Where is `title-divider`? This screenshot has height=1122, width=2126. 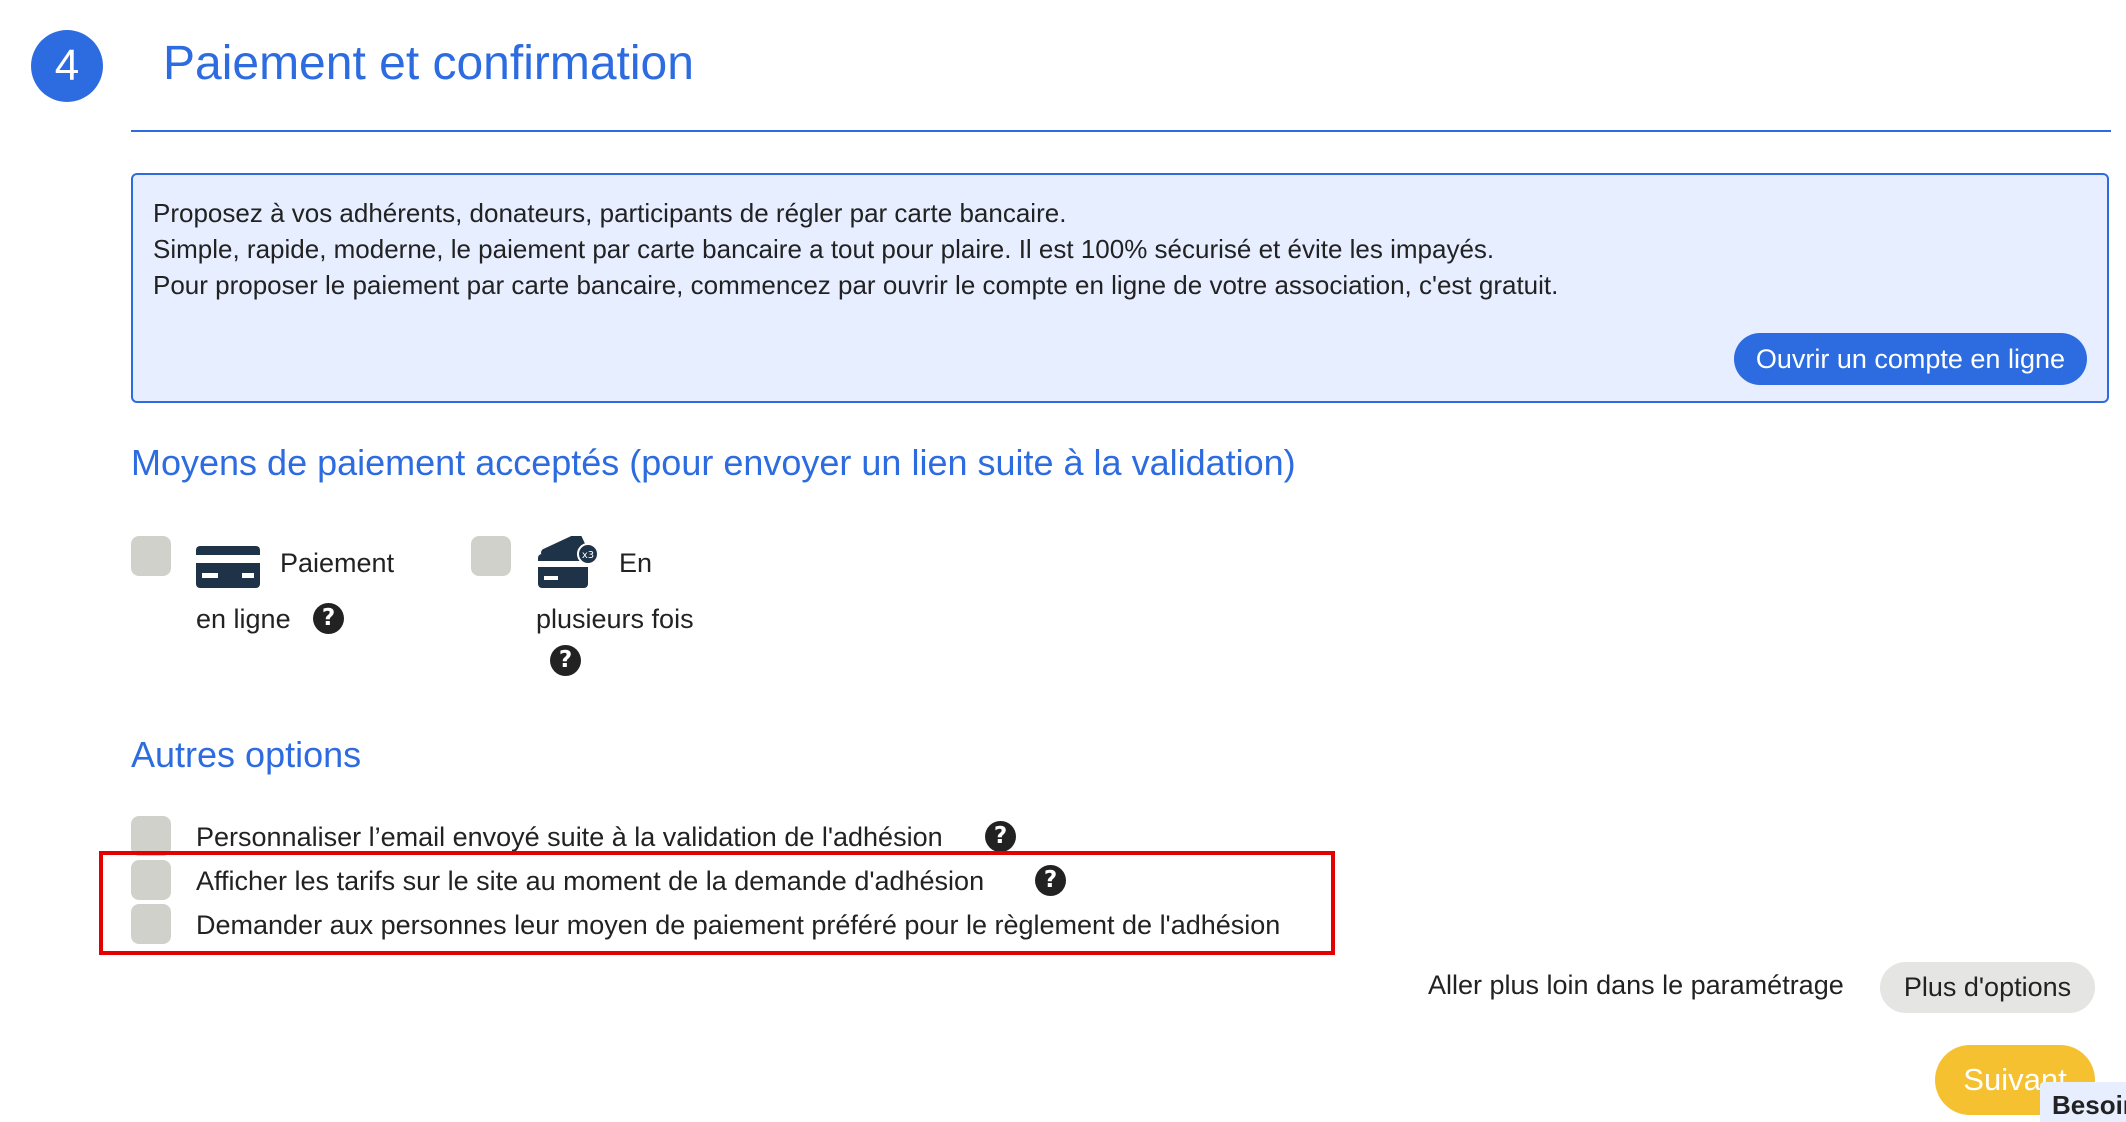
title-divider is located at coordinates (1121, 131).